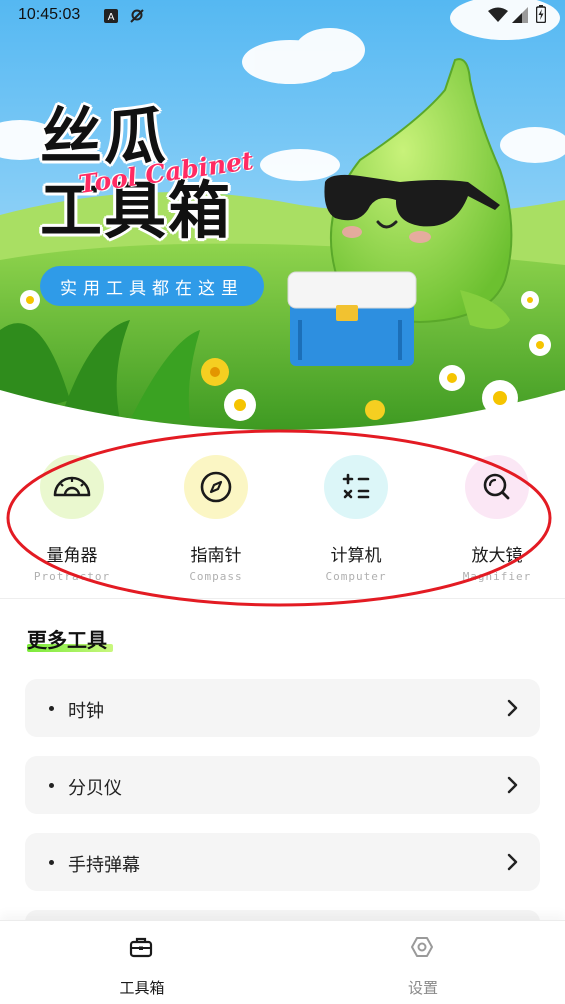 The height and width of the screenshot is (1004, 565). I want to click on wifi-icon, so click(498, 17).